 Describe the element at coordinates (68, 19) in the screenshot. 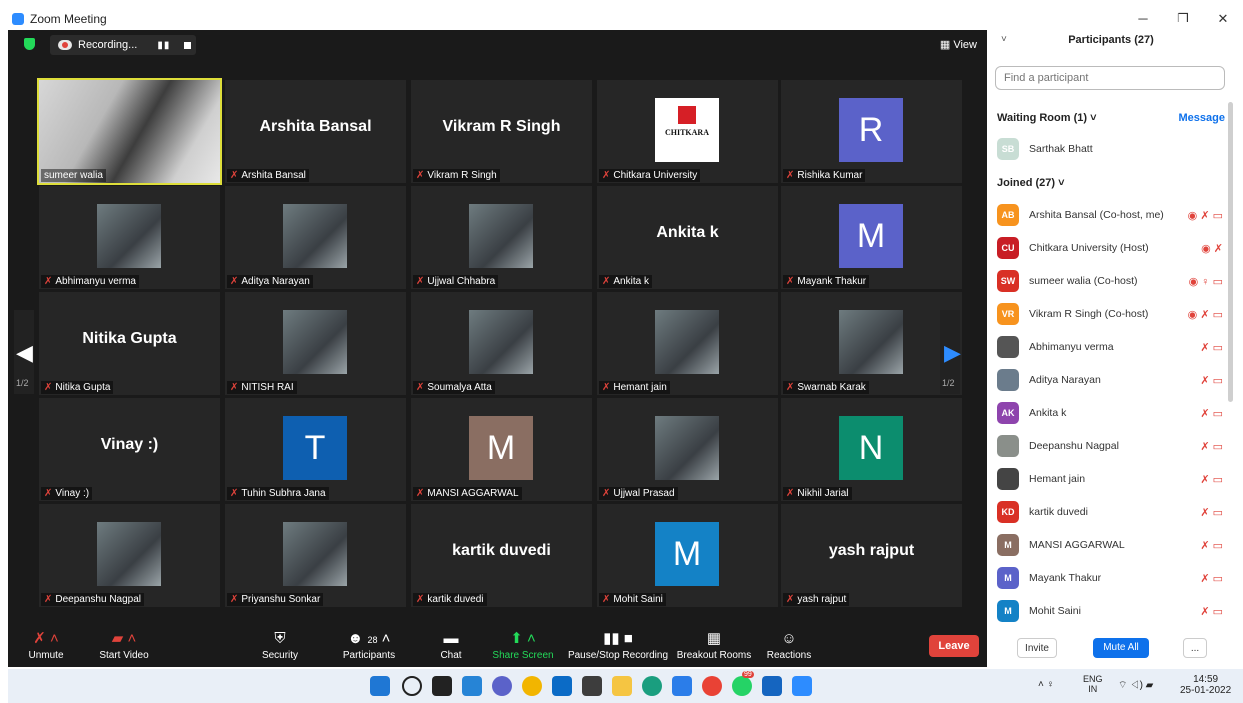

I see `window-title: Zoom Meeting` at that location.